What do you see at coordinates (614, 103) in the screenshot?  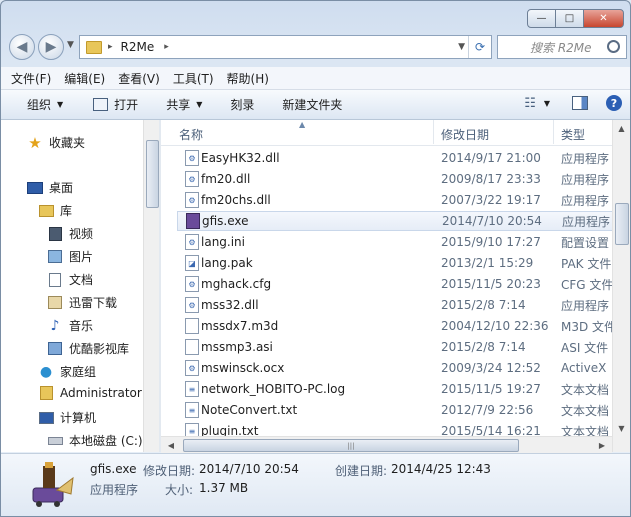 I see `help-icon: ?` at bounding box center [614, 103].